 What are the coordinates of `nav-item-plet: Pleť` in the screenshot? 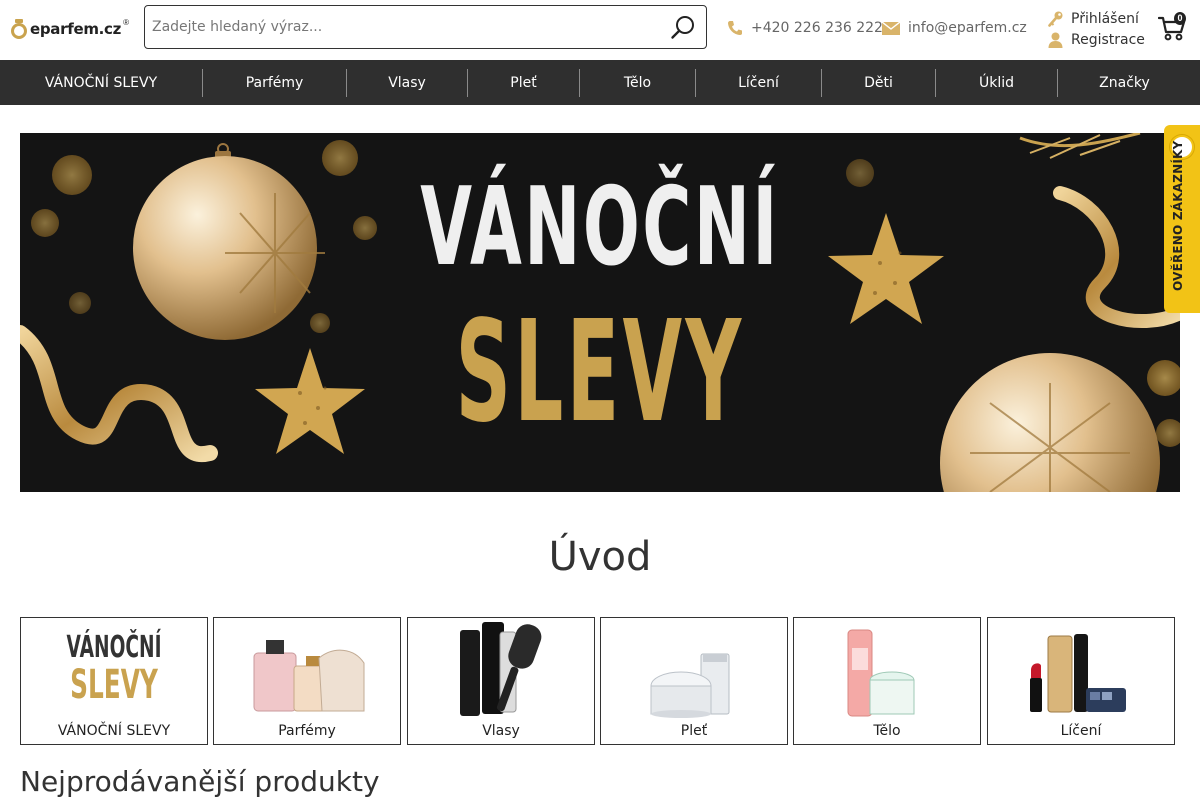 It's located at (523, 82).